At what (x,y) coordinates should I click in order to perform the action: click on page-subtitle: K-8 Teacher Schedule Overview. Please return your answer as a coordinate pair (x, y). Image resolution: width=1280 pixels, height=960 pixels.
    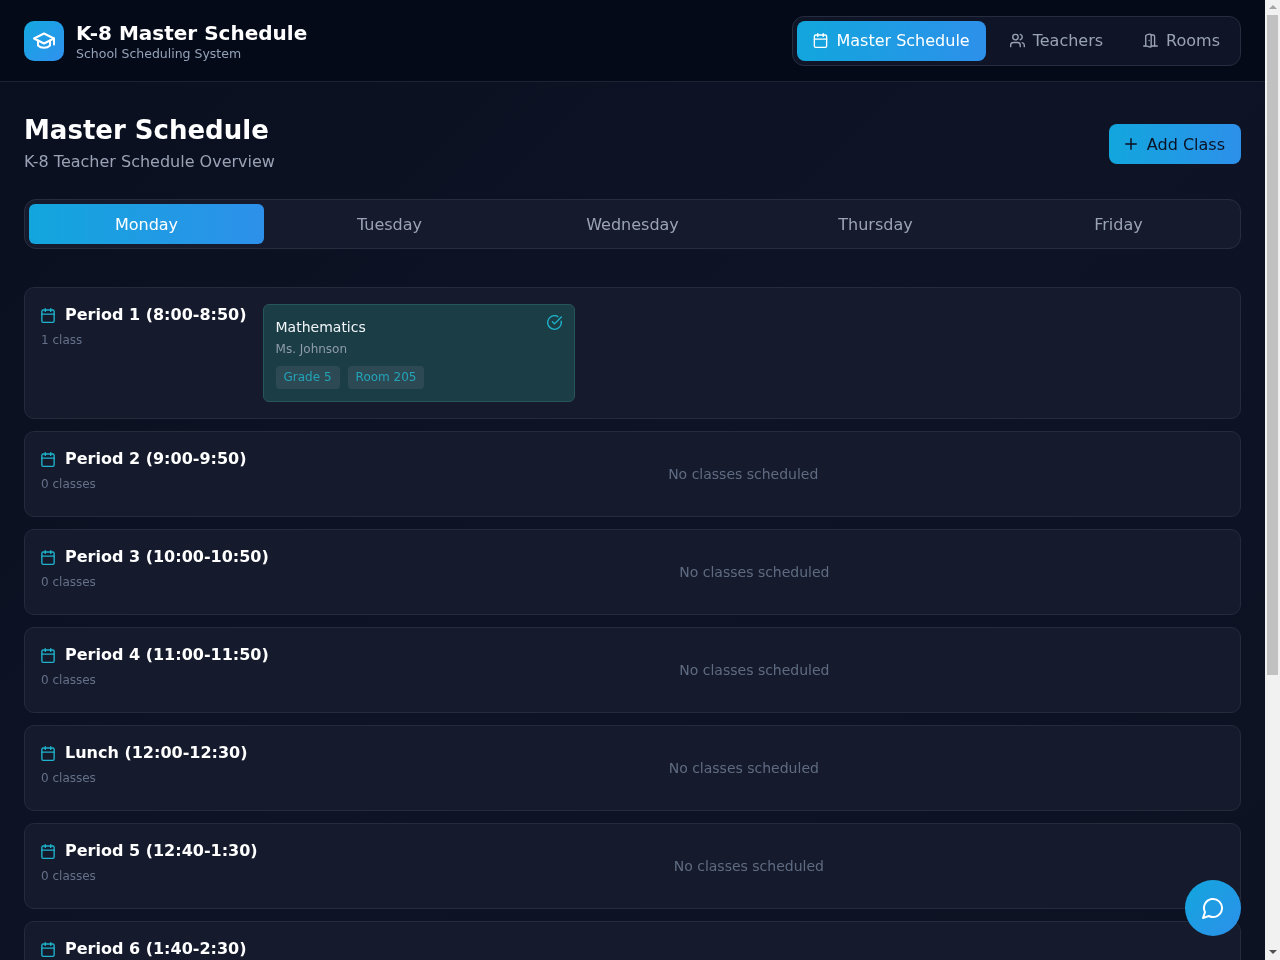
    Looking at the image, I should click on (149, 162).